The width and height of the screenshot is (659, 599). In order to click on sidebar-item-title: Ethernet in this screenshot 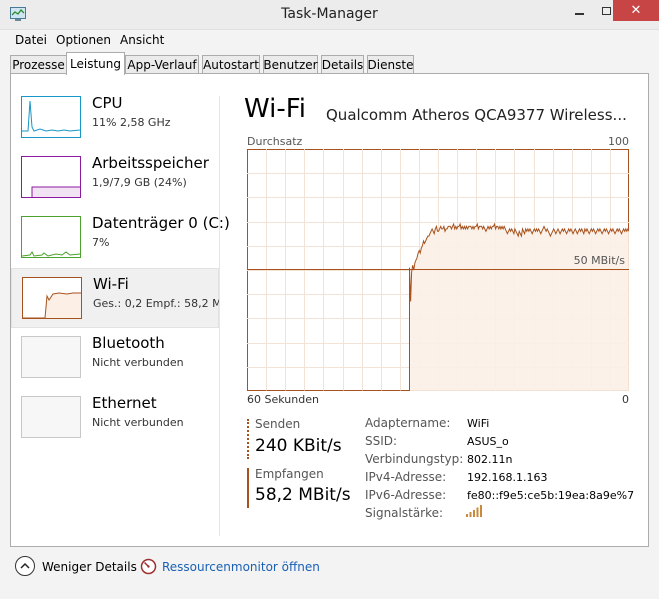, I will do `click(124, 403)`.